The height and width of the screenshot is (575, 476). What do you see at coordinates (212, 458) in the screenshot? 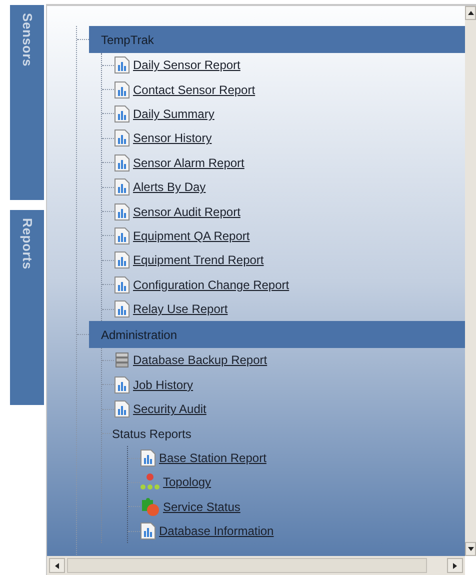
I see `report-link: Base Station Report` at bounding box center [212, 458].